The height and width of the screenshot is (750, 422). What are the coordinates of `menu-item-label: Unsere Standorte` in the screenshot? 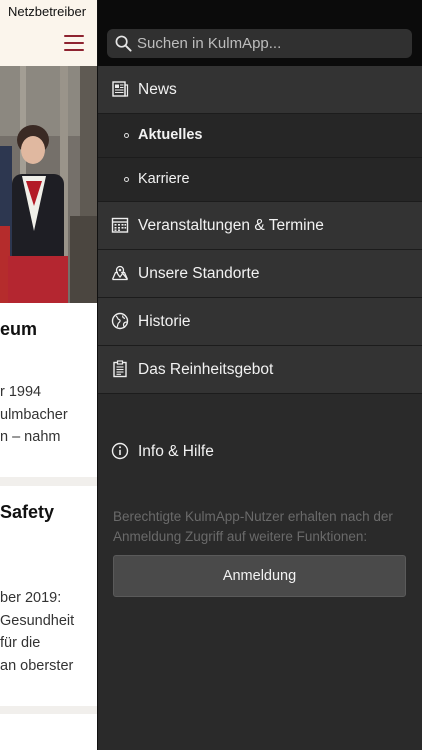 It's located at (199, 273).